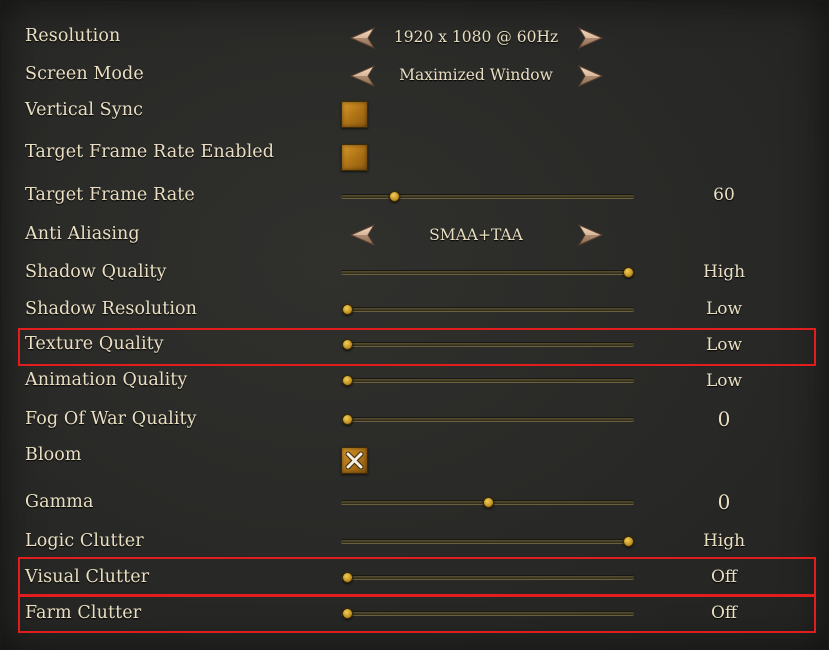 This screenshot has height=650, width=829. I want to click on logic-clutter-slider, so click(488, 541).